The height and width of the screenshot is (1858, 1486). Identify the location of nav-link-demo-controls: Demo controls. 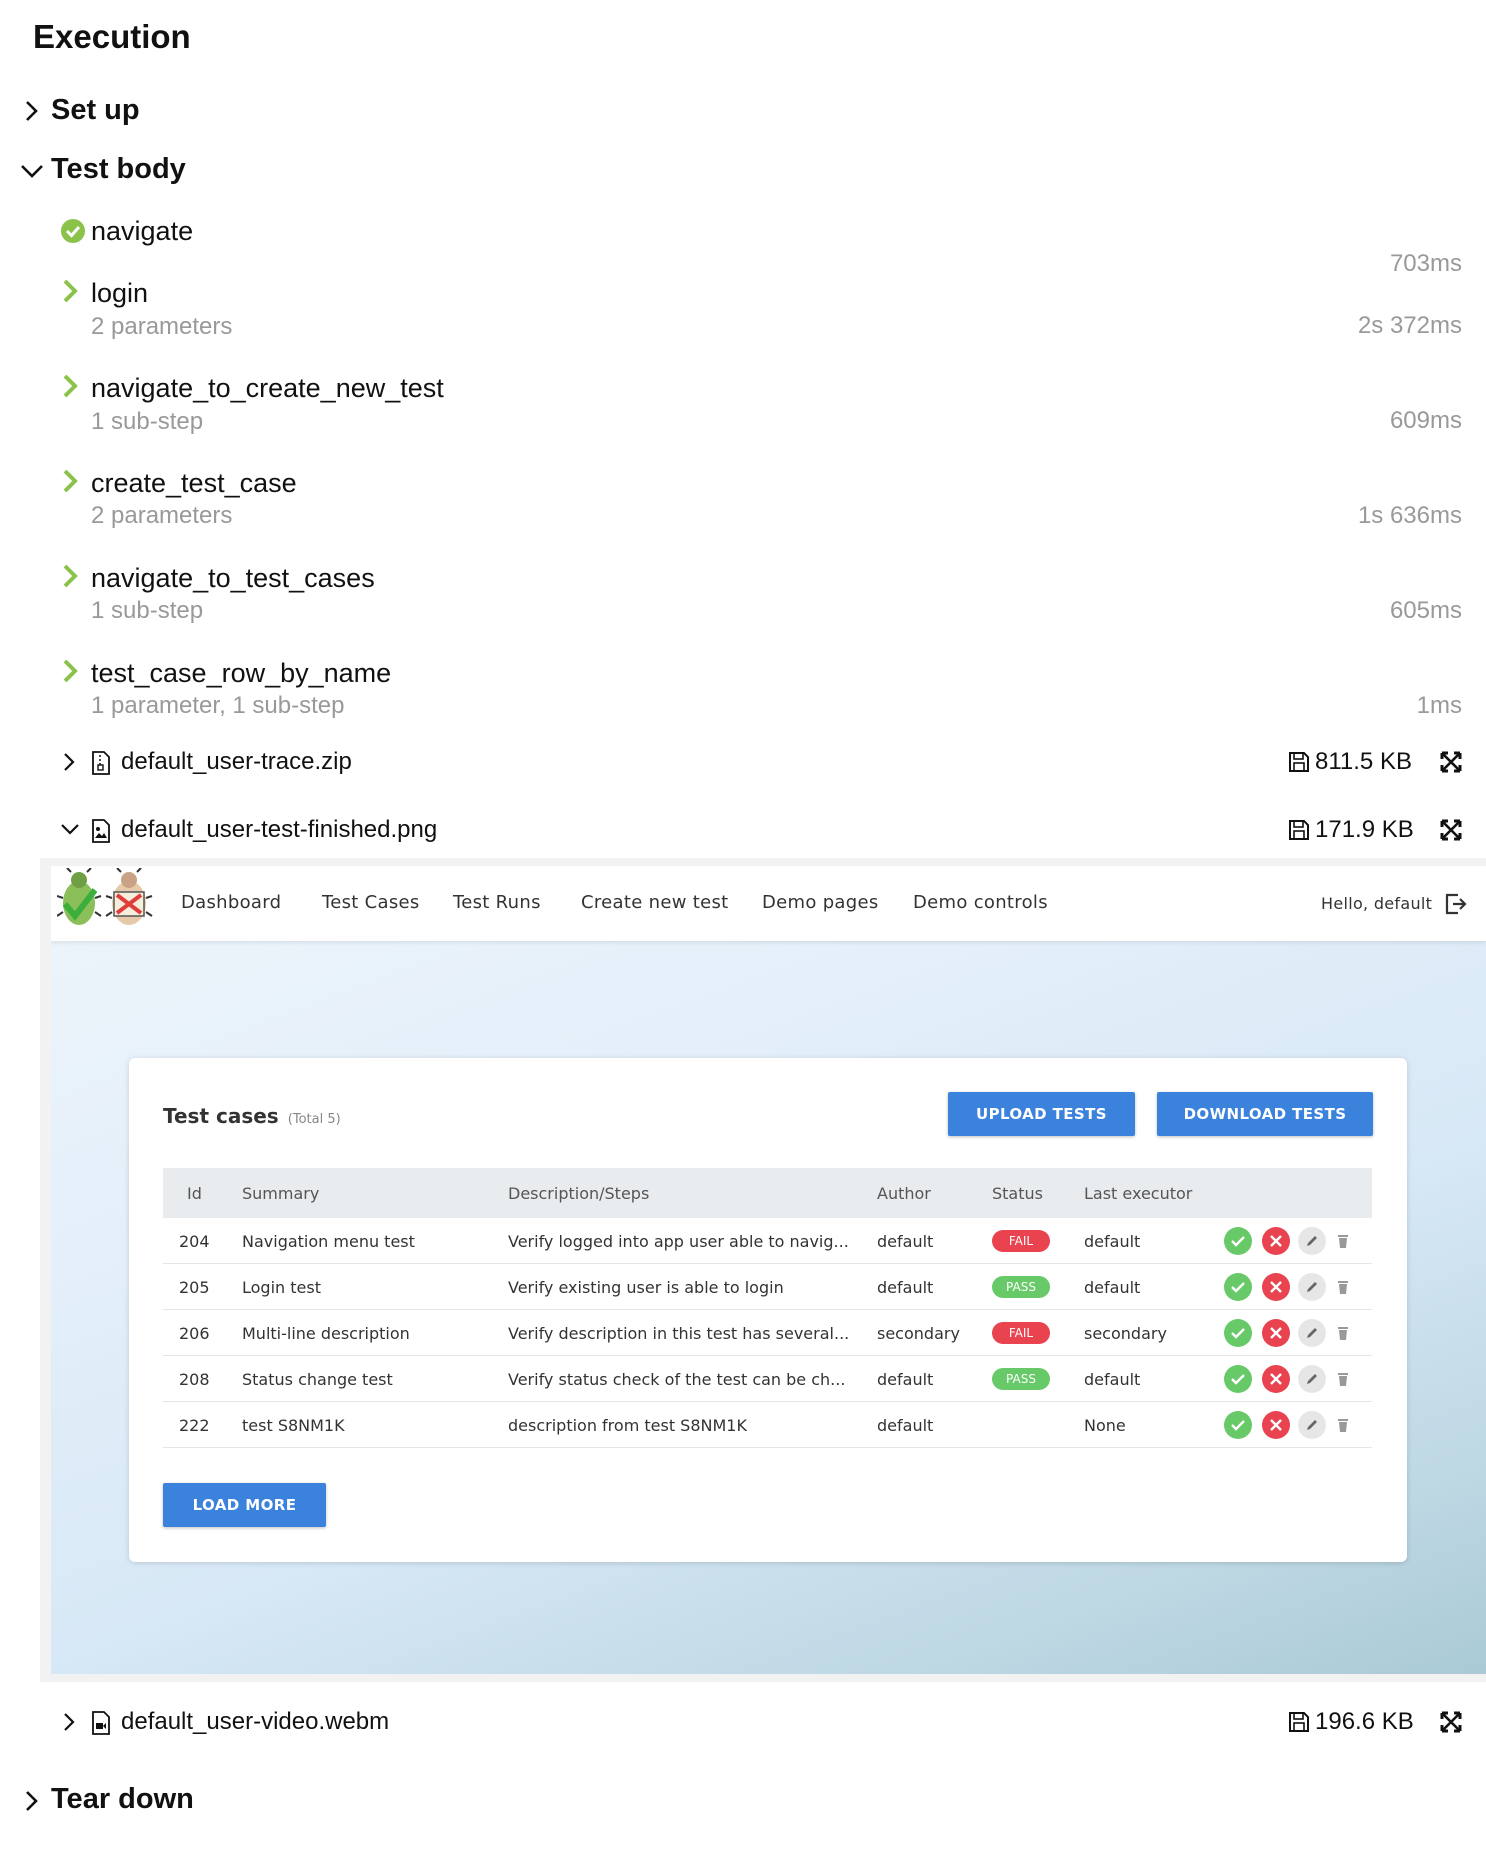
(980, 902).